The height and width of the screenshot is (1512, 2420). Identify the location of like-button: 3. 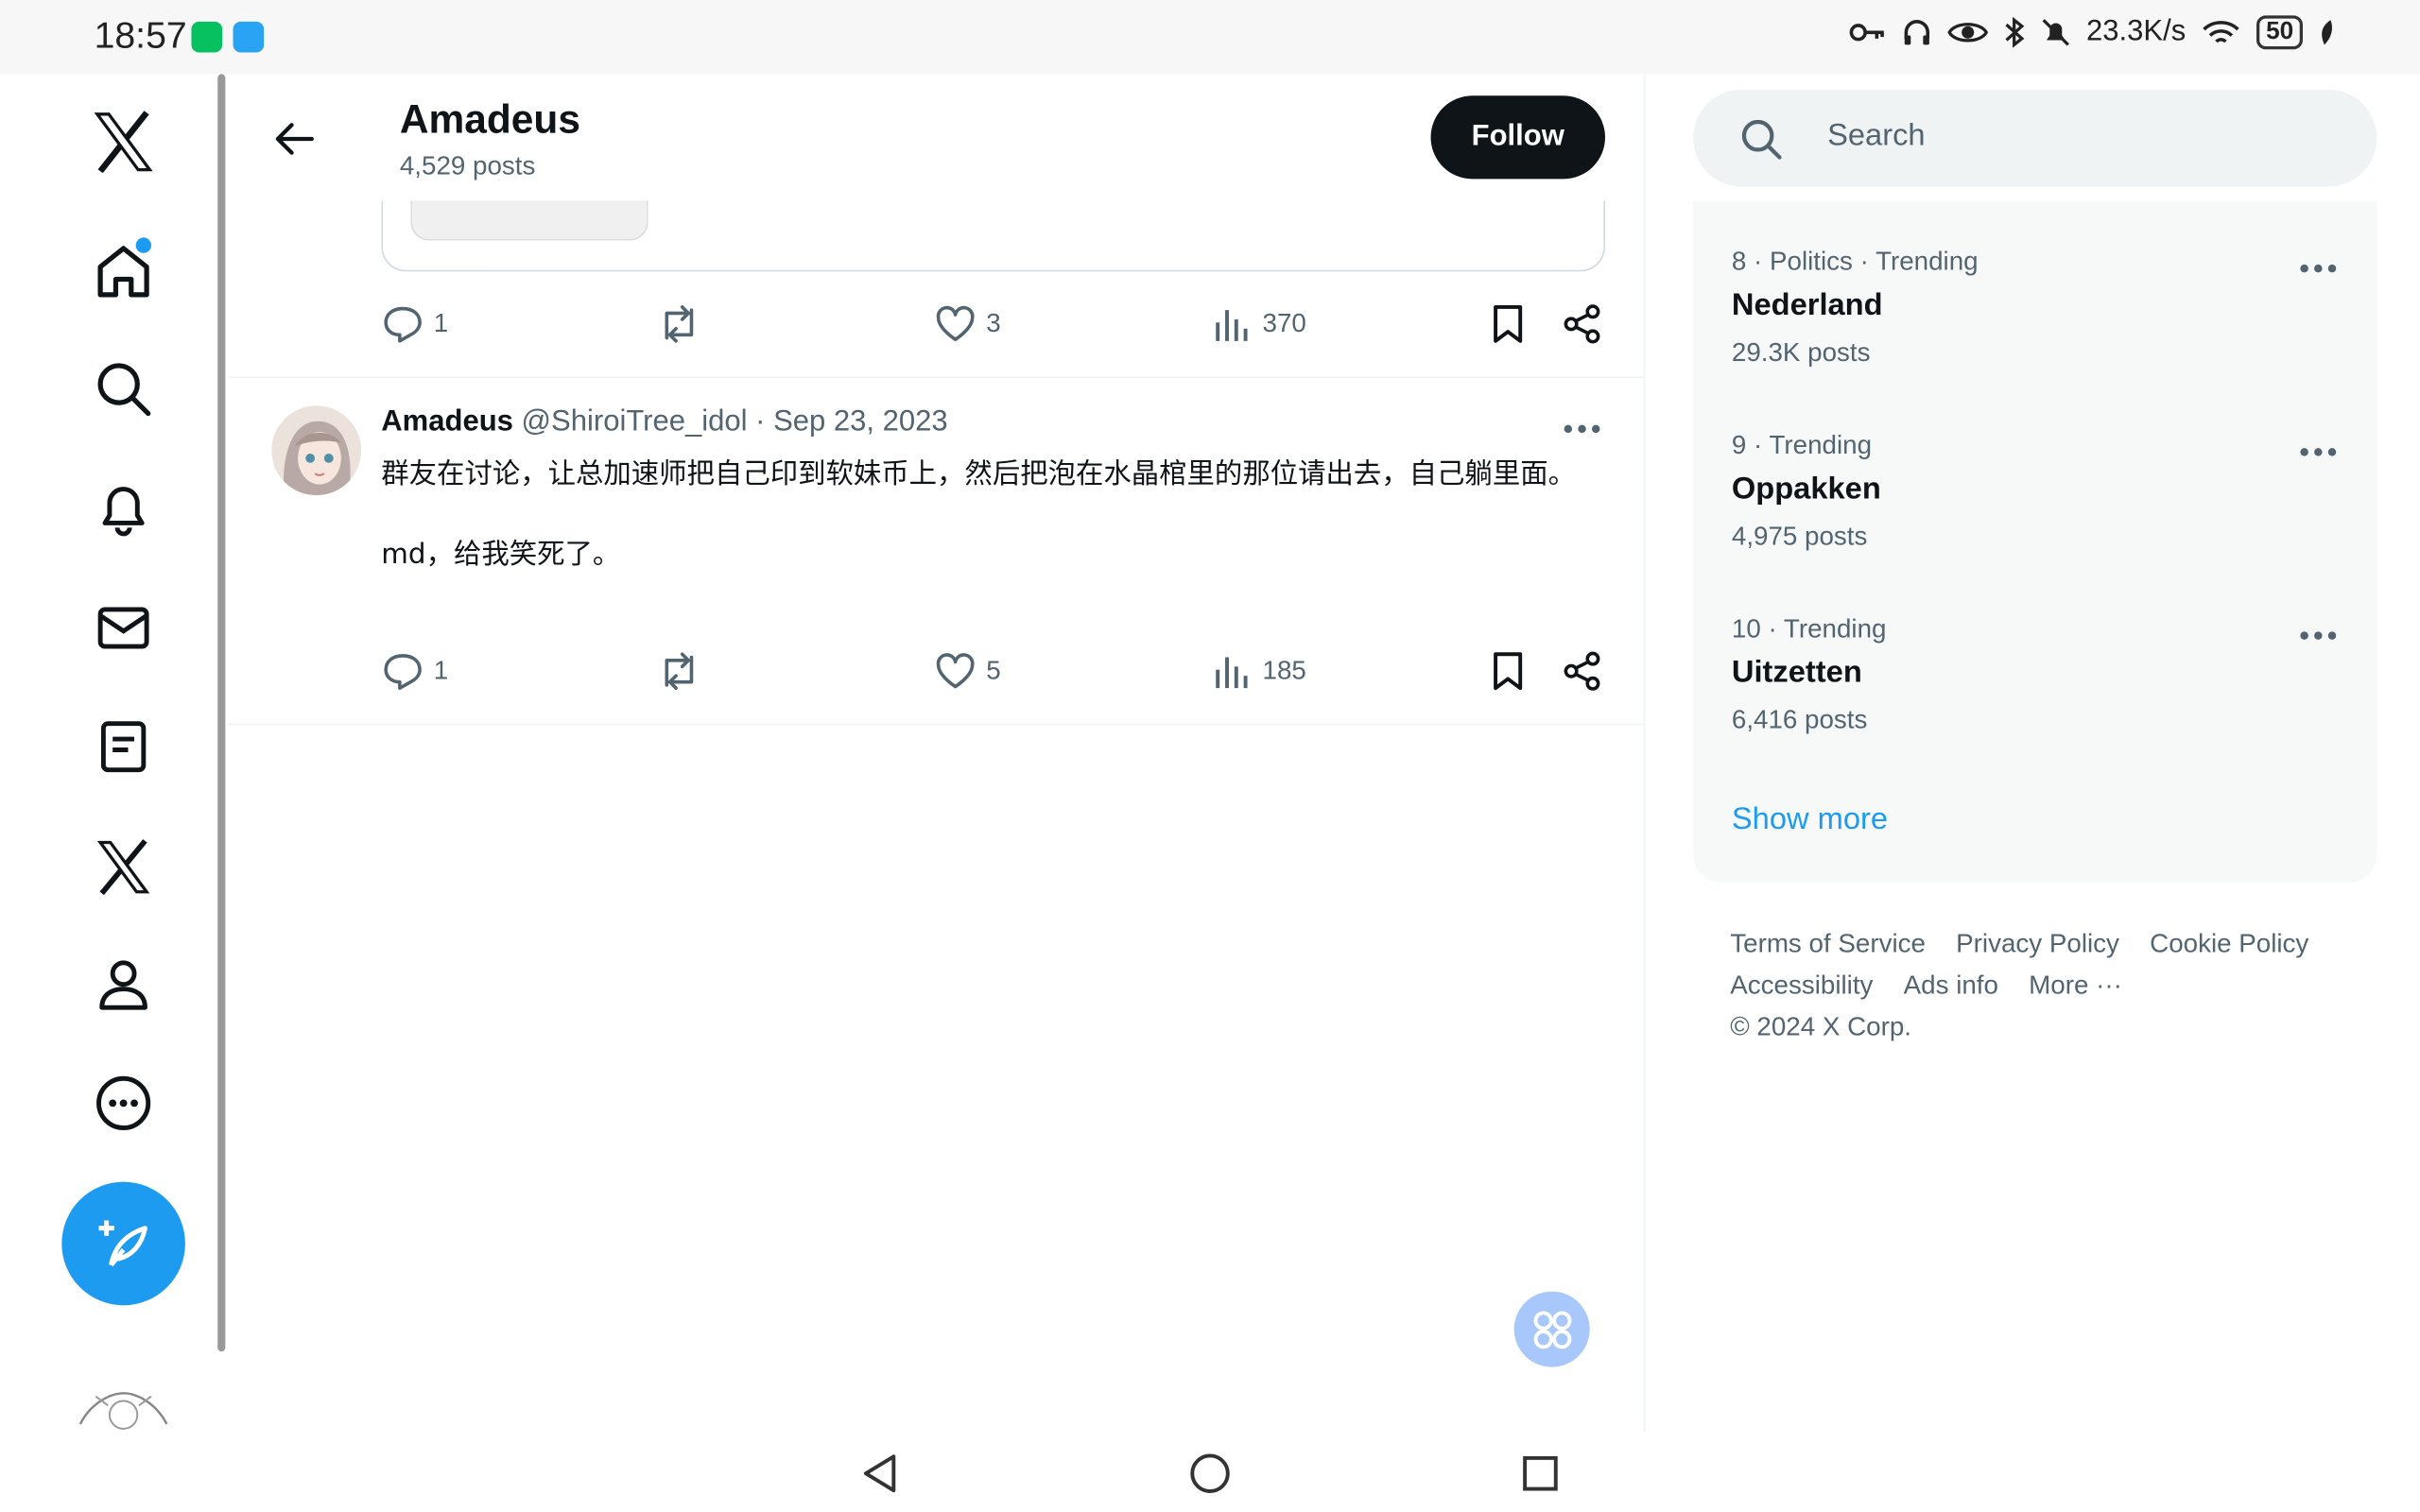
(967, 324).